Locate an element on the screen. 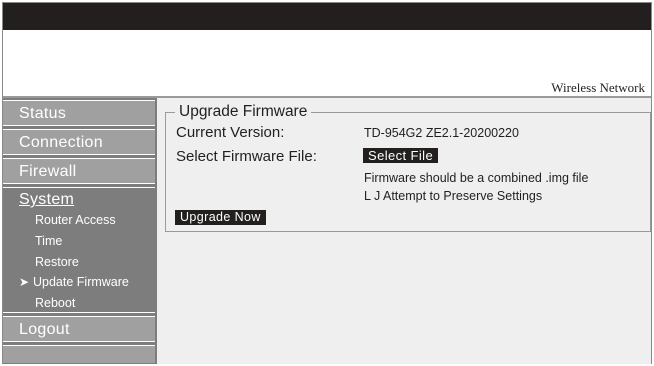  sidebar-item-logout: Logout is located at coordinates (79, 329).